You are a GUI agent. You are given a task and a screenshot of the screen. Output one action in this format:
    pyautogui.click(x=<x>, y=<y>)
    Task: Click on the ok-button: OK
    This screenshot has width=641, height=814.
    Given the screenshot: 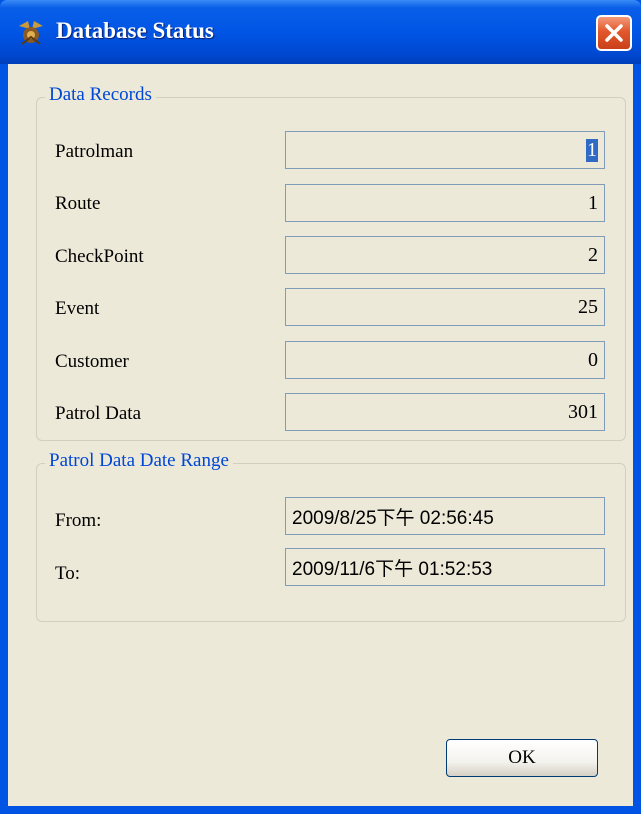 What is the action you would take?
    pyautogui.click(x=522, y=758)
    